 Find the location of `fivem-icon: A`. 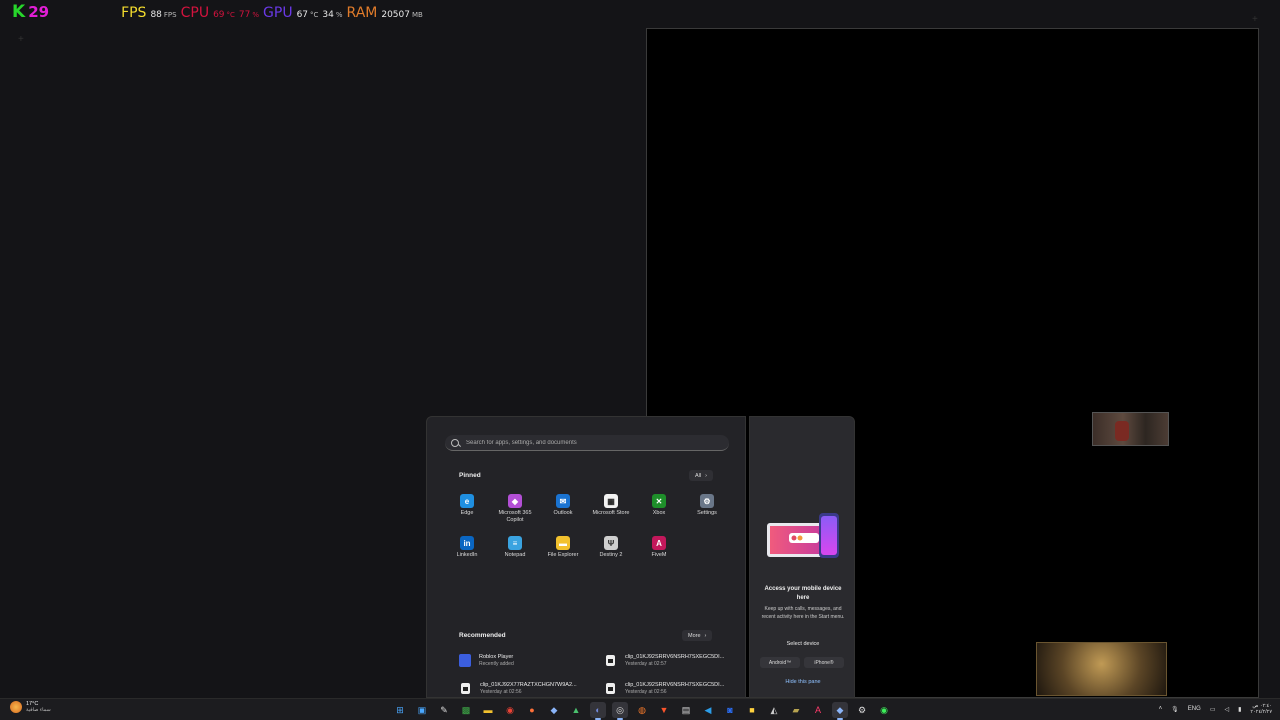

fivem-icon: A is located at coordinates (659, 543).